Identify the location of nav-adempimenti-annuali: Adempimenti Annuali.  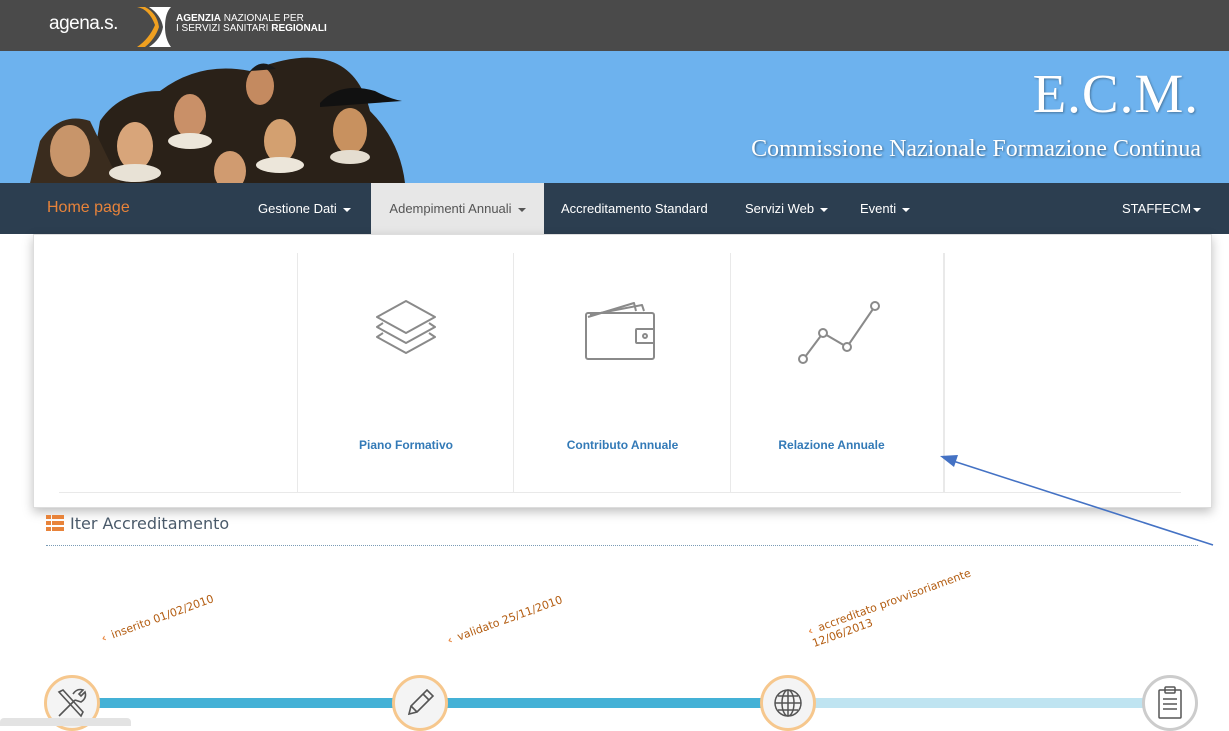
(457, 208).